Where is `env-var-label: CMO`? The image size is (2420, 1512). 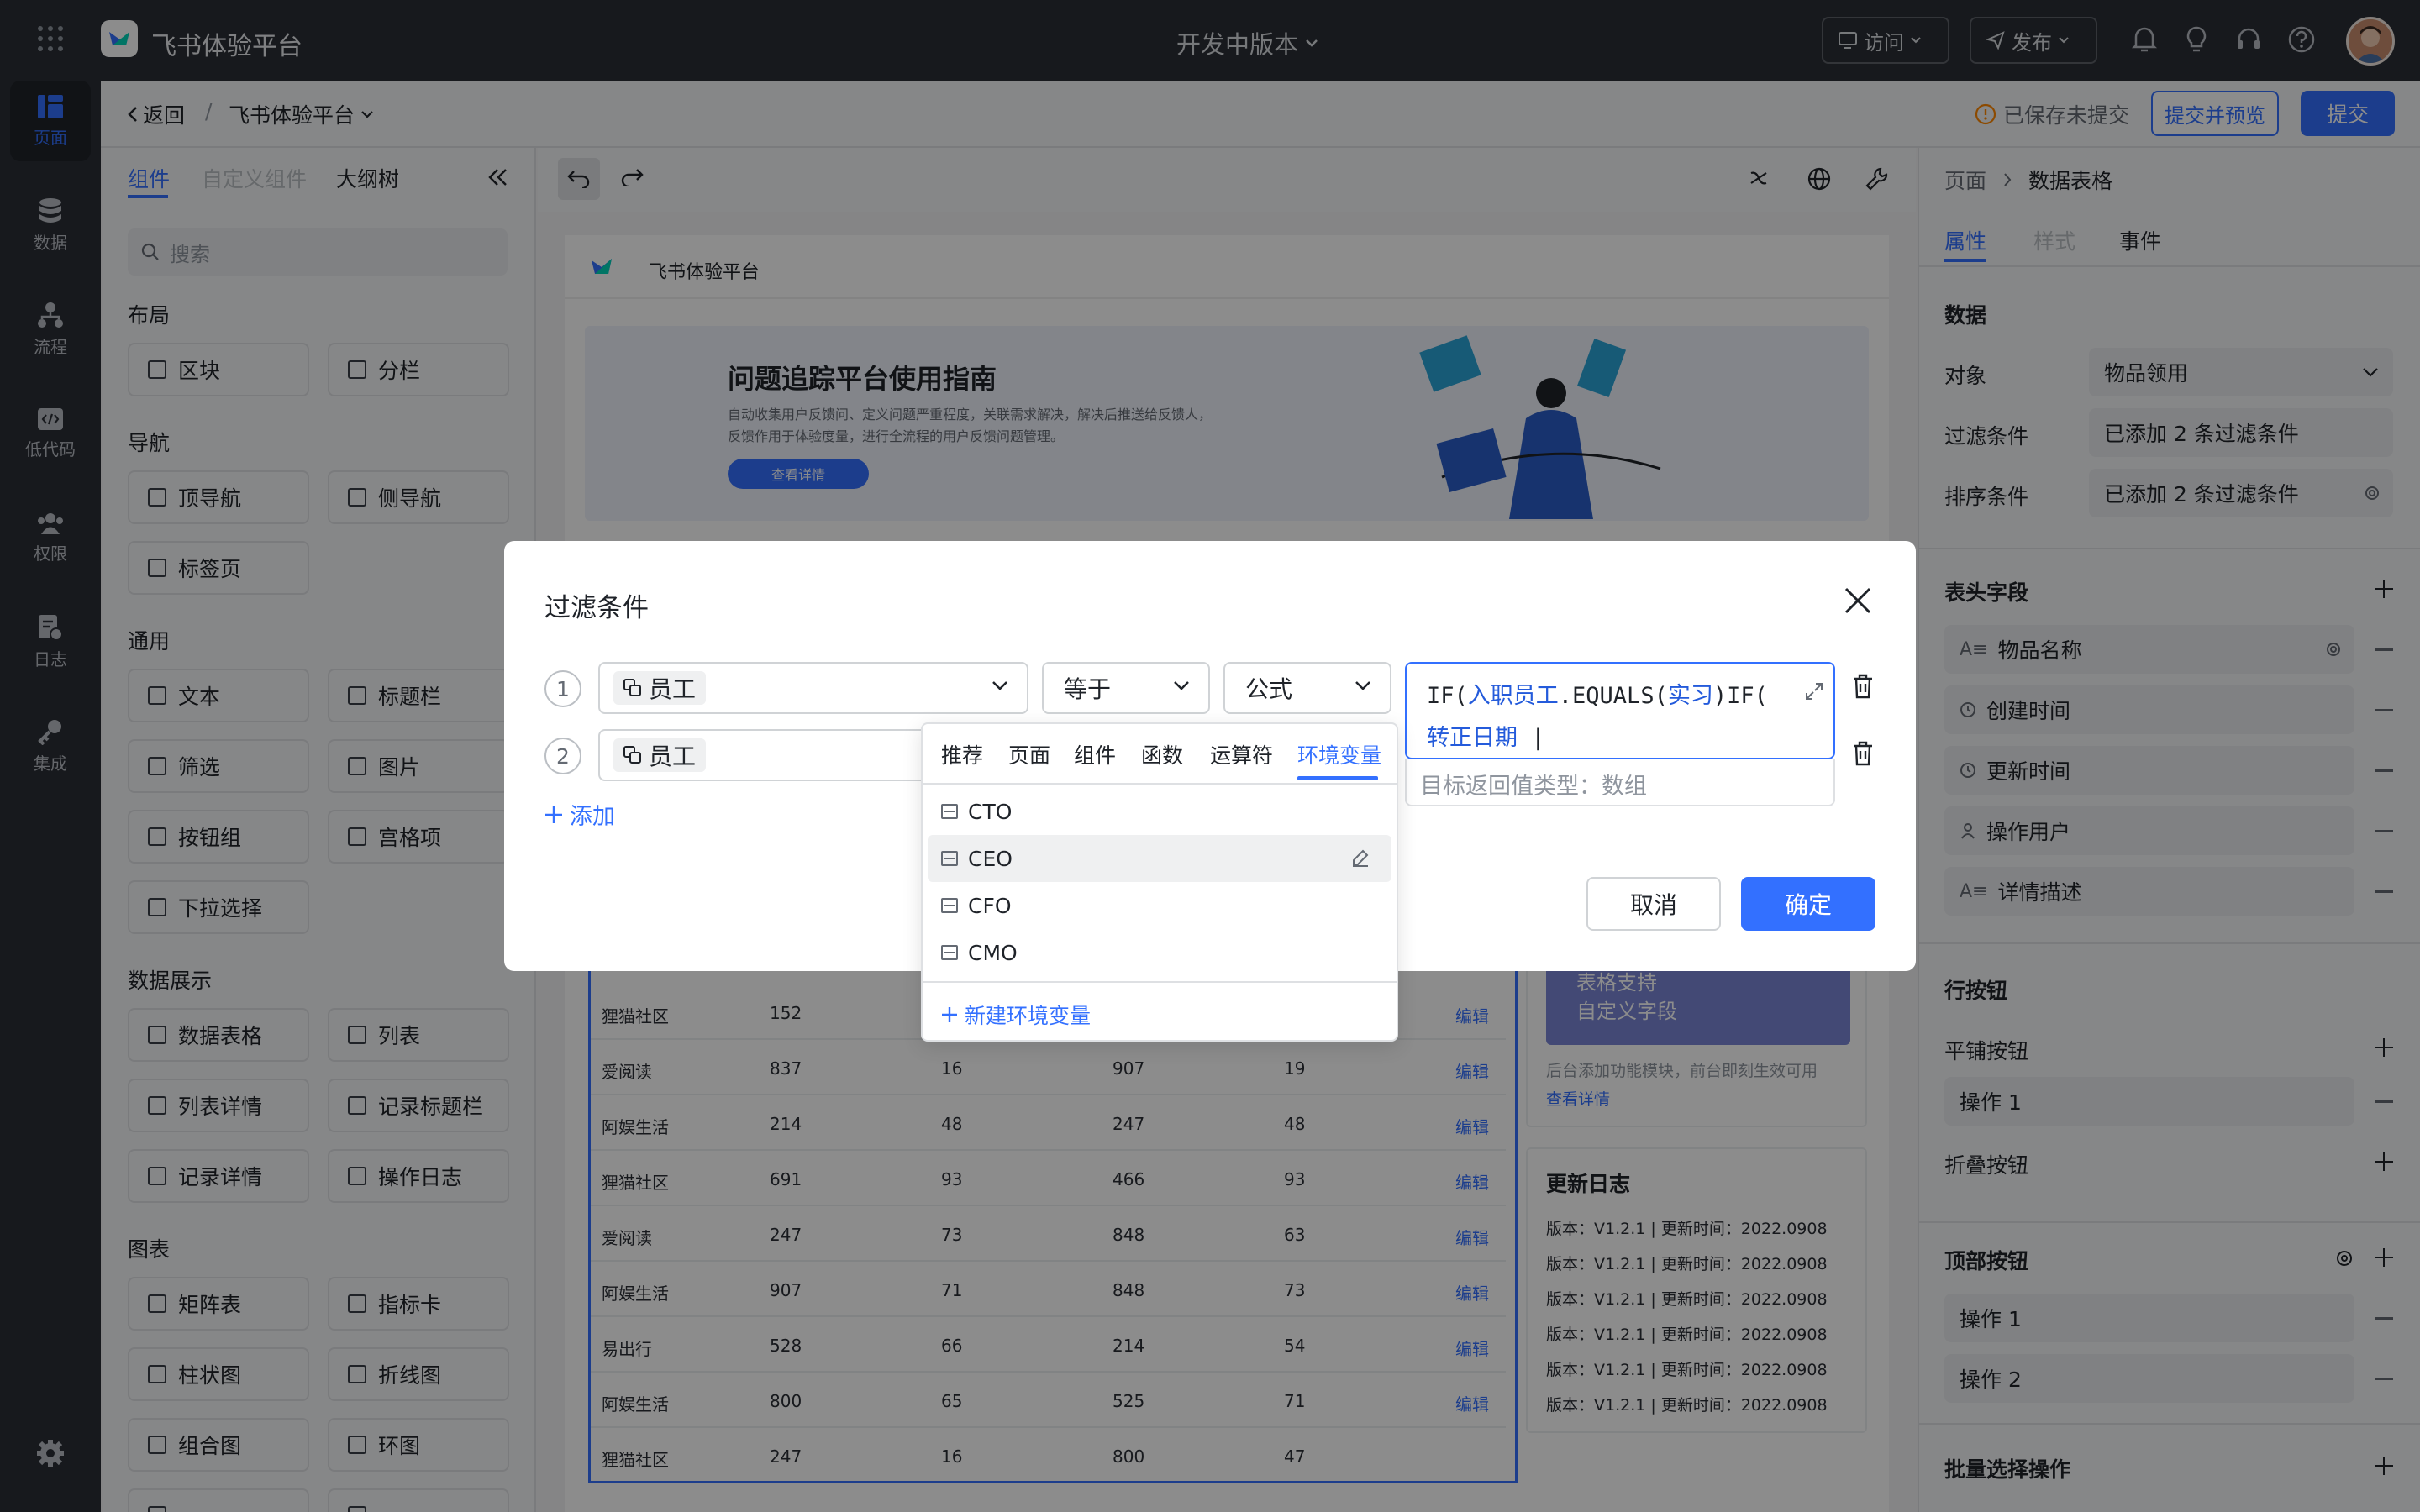
env-var-label: CMO is located at coordinates (993, 952).